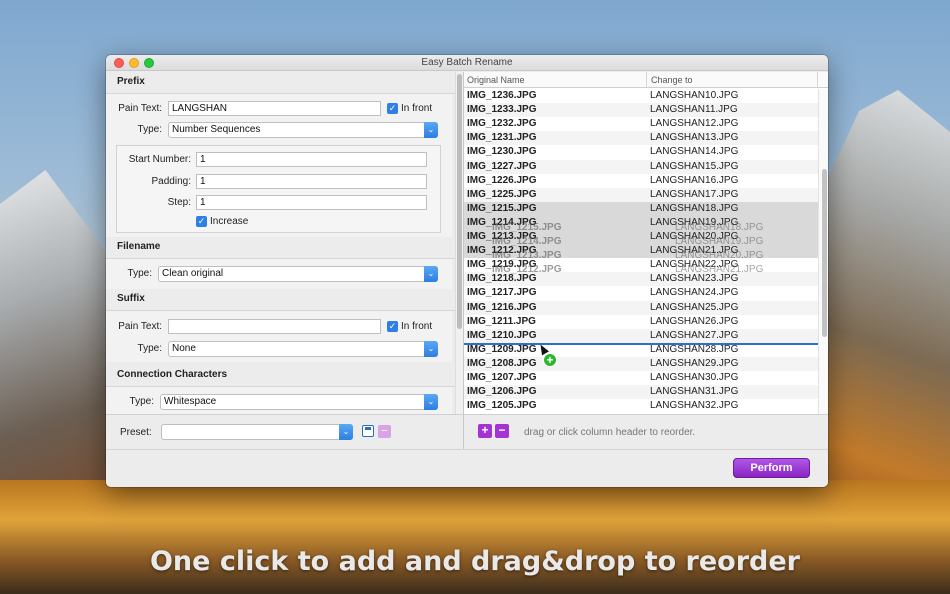 This screenshot has width=950, height=594. I want to click on original-name-cell: IMG_1226.JPG, so click(502, 180).